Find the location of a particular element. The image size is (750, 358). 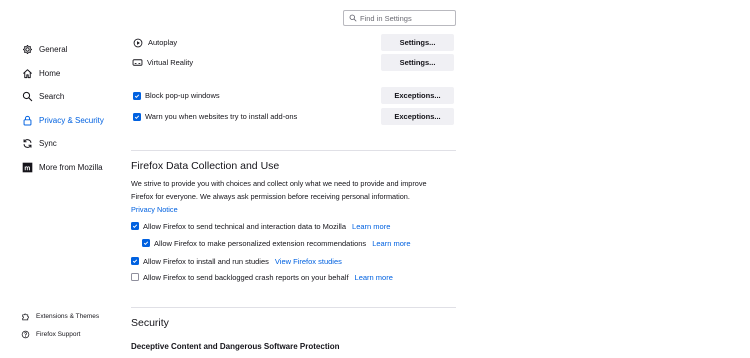

settings-search-box is located at coordinates (399, 18).